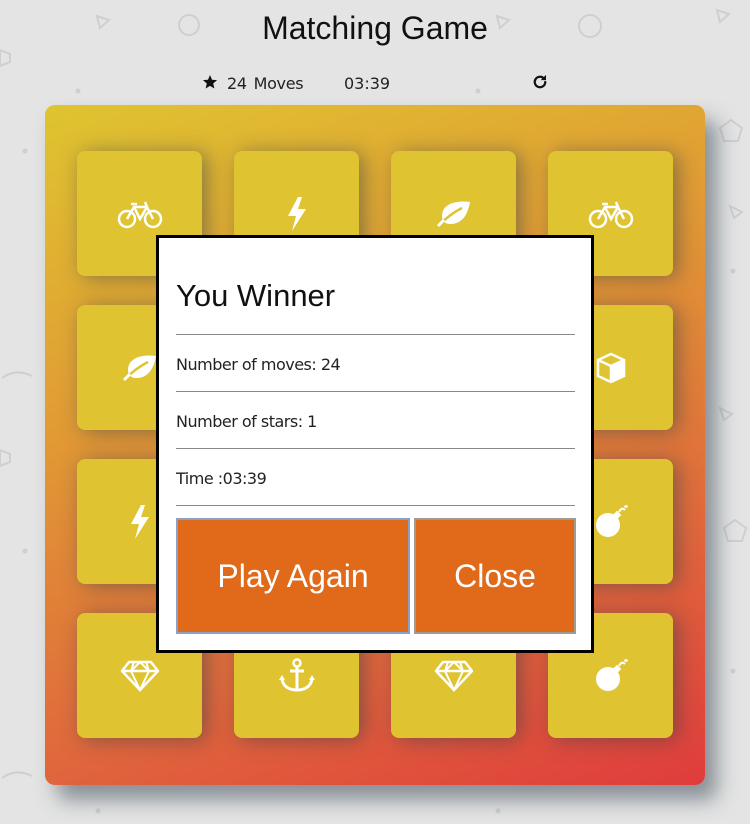 This screenshot has width=750, height=824. Describe the element at coordinates (610, 367) in the screenshot. I see `cube-icon` at that location.